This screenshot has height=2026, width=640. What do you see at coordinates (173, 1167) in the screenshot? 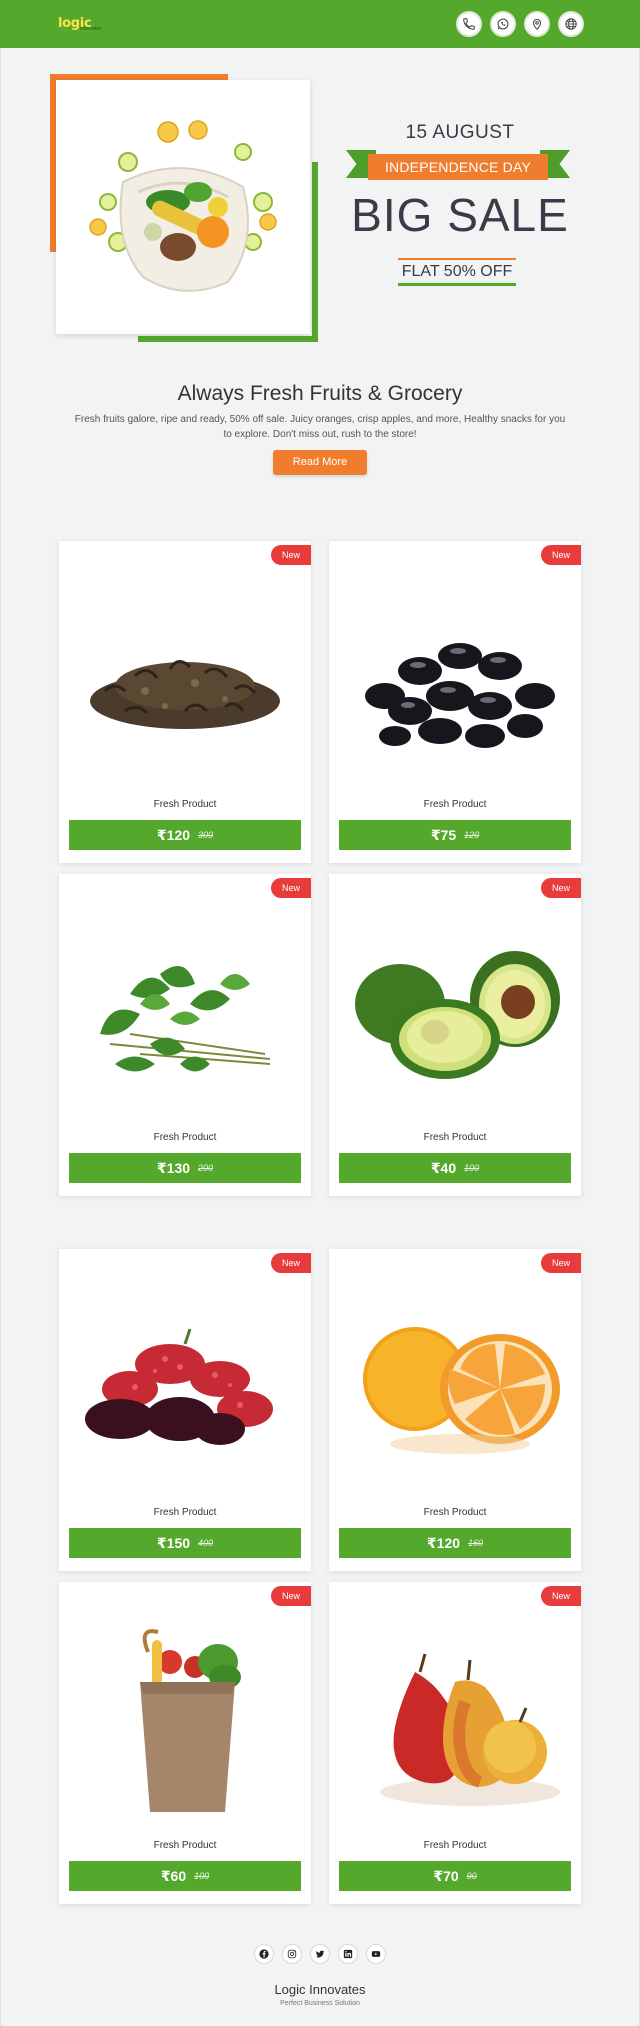
I see `price: ₹130` at bounding box center [173, 1167].